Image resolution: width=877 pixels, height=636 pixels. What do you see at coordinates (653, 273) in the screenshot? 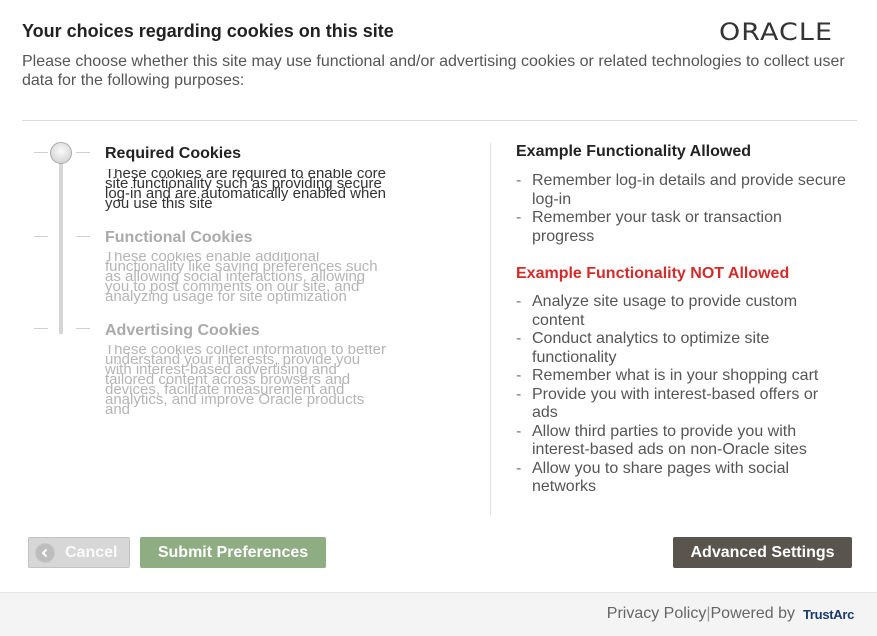
I see `not-allowed-title: Example Functionality NOT Allowed` at bounding box center [653, 273].